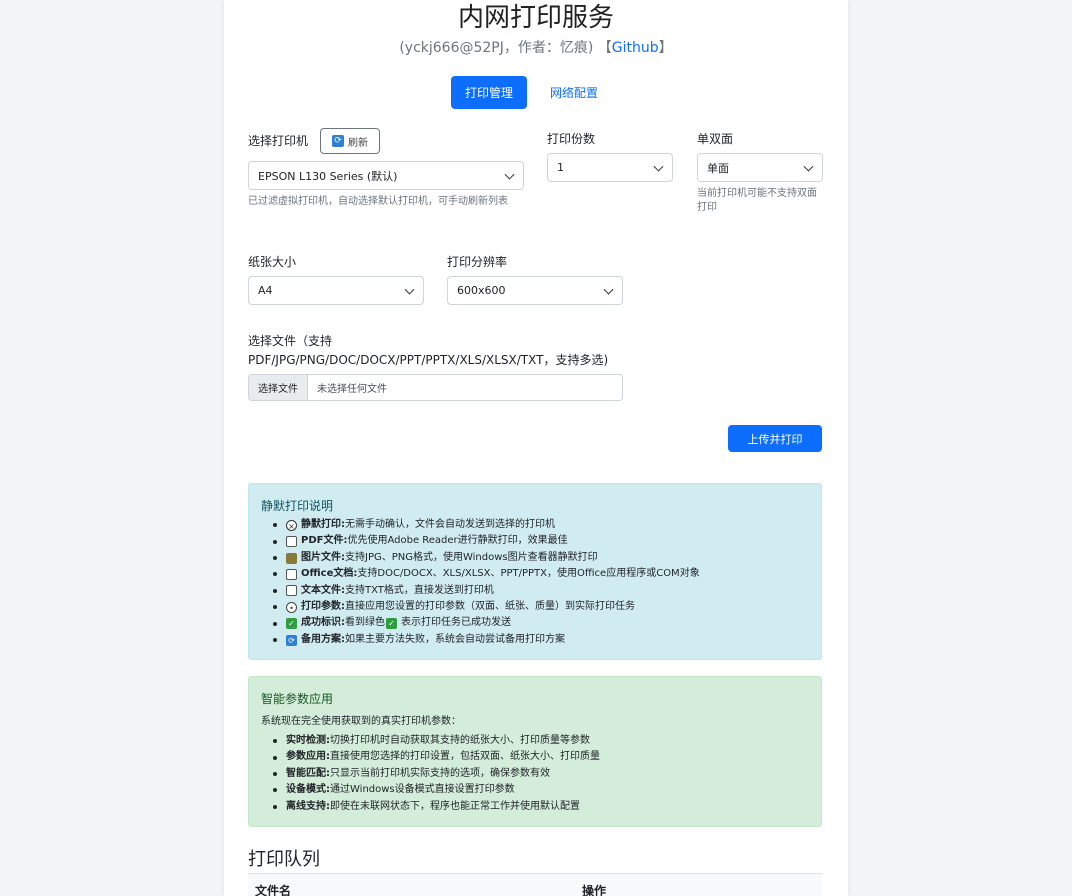 This screenshot has height=896, width=1072. Describe the element at coordinates (378, 201) in the screenshot. I see `printer-hint: 已过滤虚拟打印机，自动选择默认打印机，可手动刷新列表` at that location.